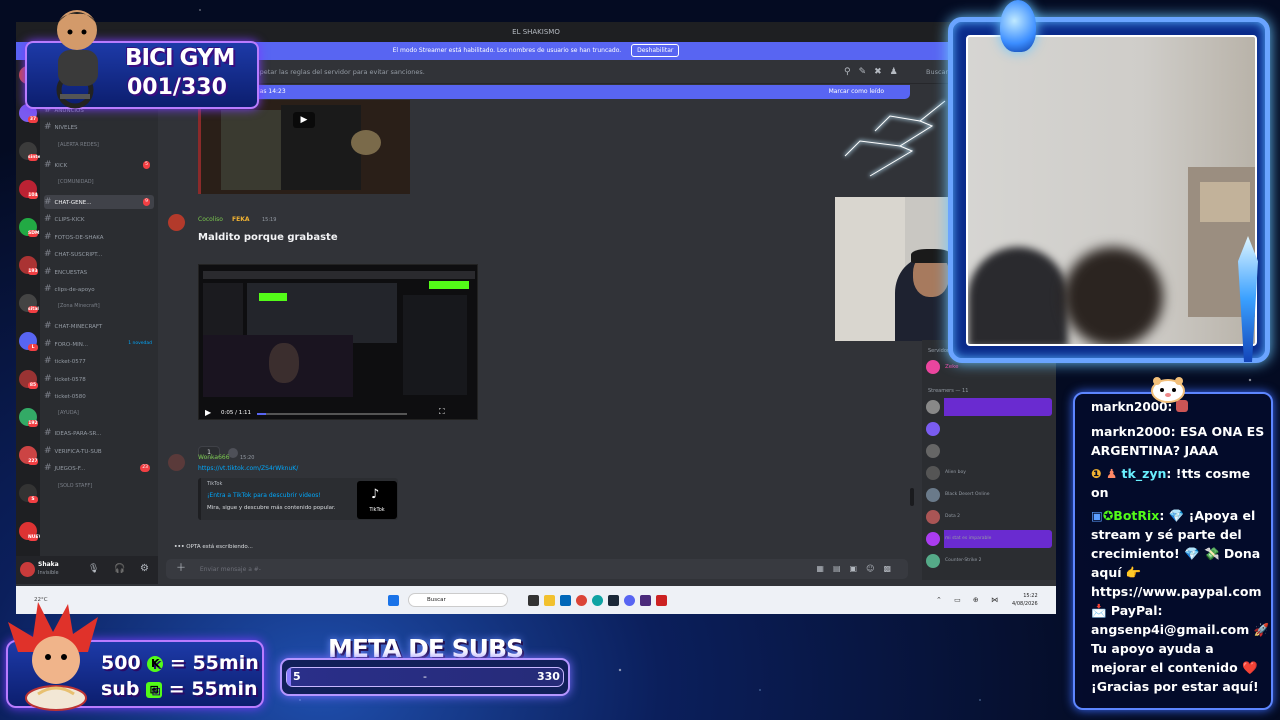  What do you see at coordinates (581, 600) in the screenshot?
I see `chrome-icon` at bounding box center [581, 600].